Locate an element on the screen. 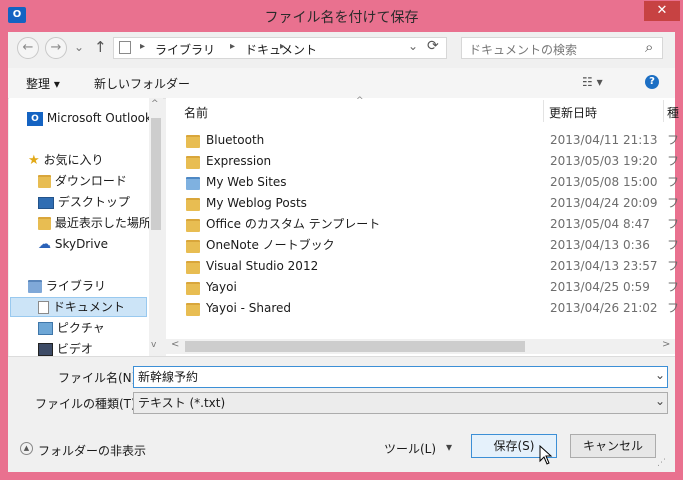 This screenshot has height=480, width=683. close-button: ✕ is located at coordinates (662, 11).